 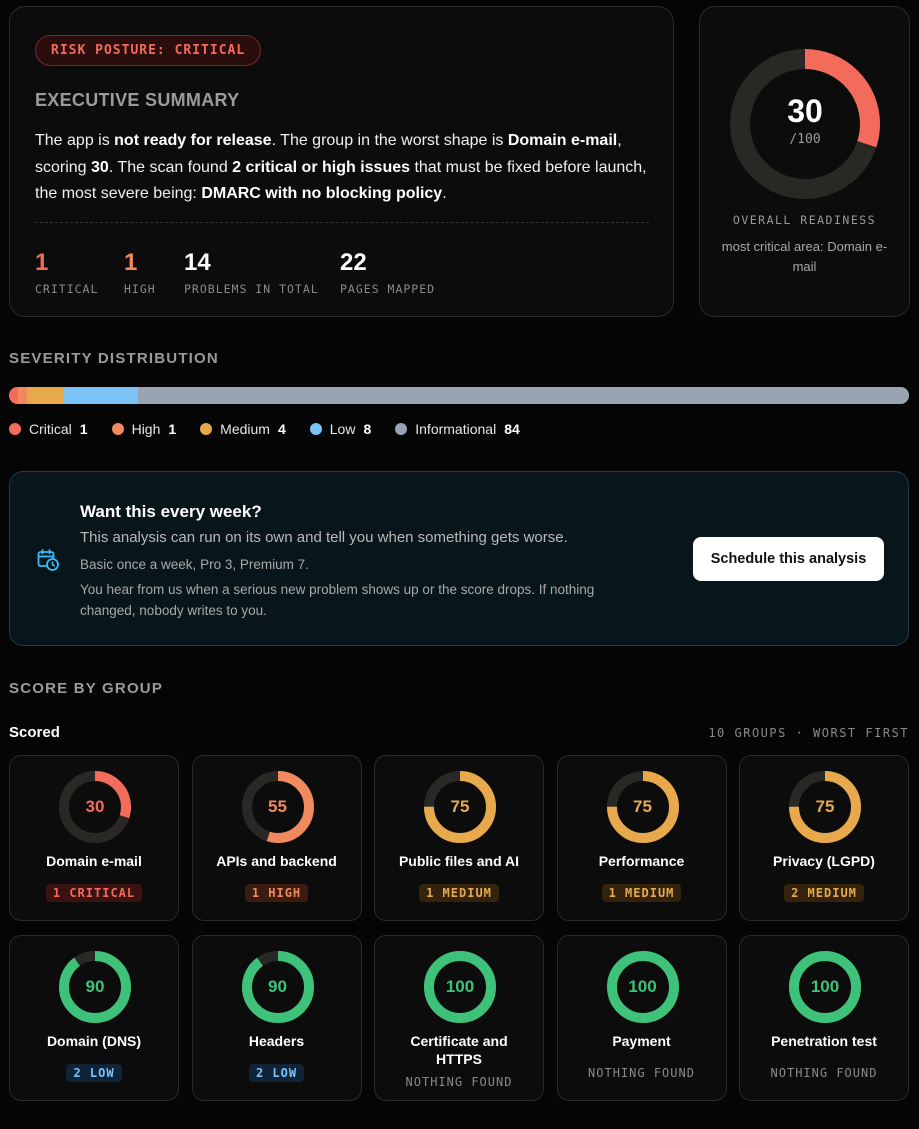 I want to click on group-name: Headers, so click(x=276, y=1041).